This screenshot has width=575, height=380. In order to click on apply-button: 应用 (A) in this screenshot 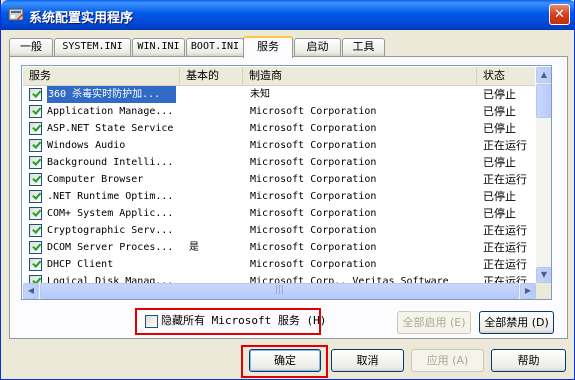, I will do `click(447, 360)`.